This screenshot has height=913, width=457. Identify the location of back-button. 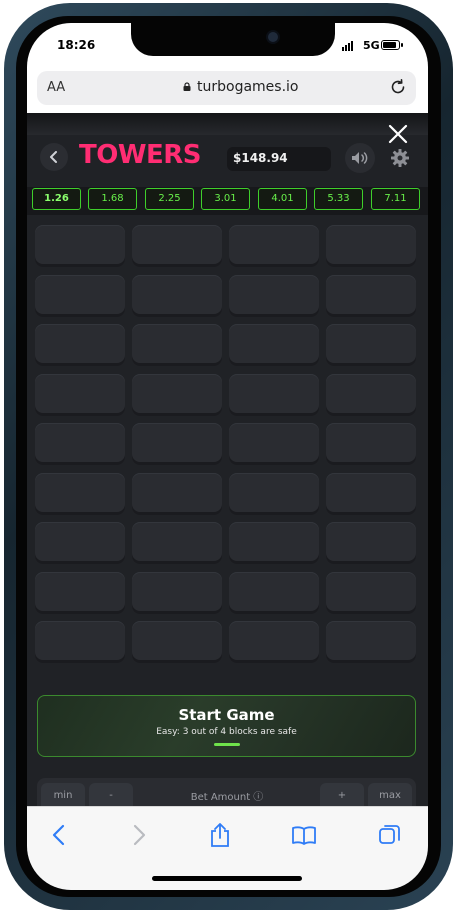
(54, 157).